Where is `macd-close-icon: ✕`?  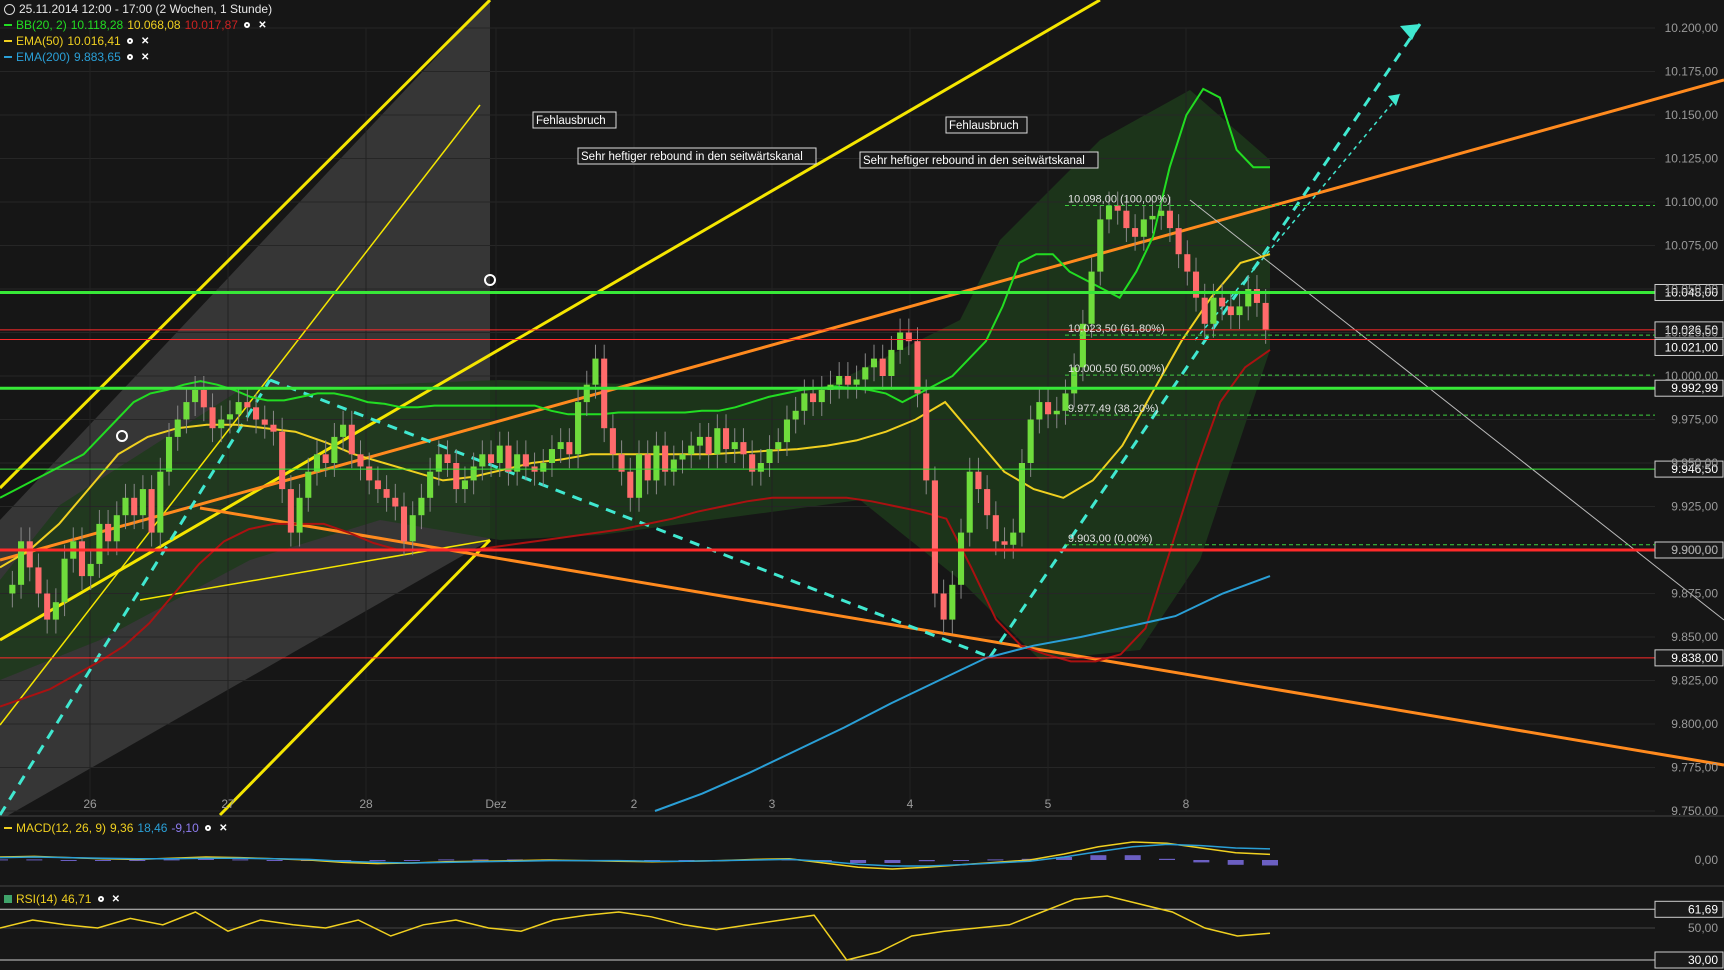 macd-close-icon: ✕ is located at coordinates (223, 828).